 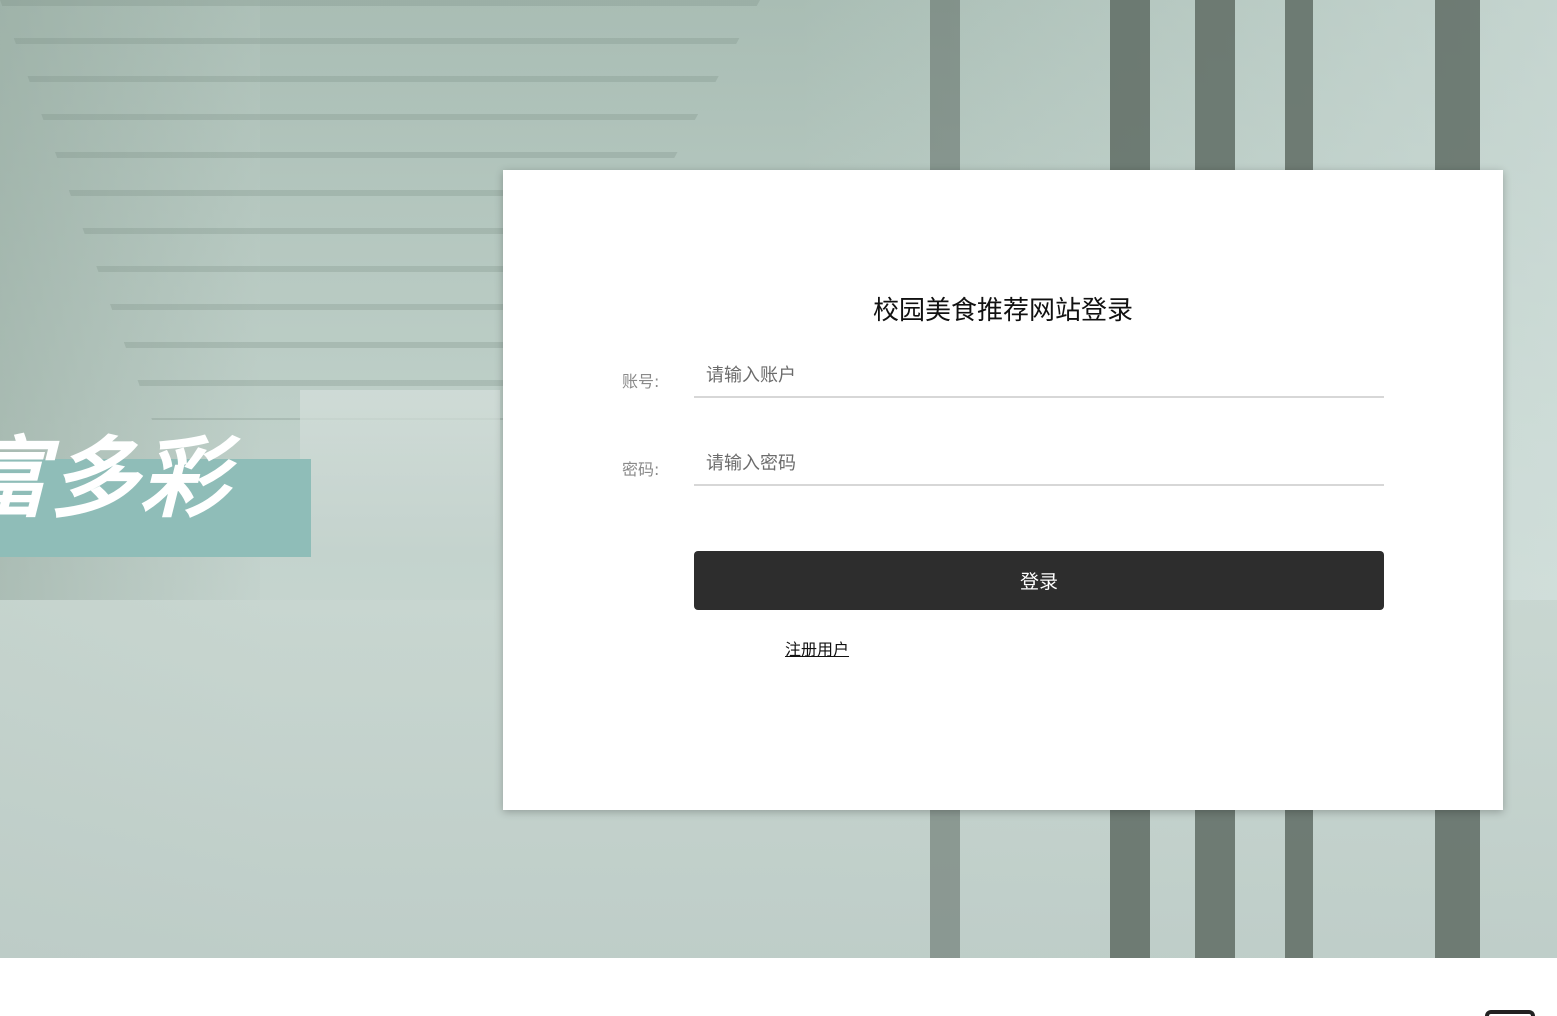 What do you see at coordinates (641, 469) in the screenshot?
I see `password-label: 密码:` at bounding box center [641, 469].